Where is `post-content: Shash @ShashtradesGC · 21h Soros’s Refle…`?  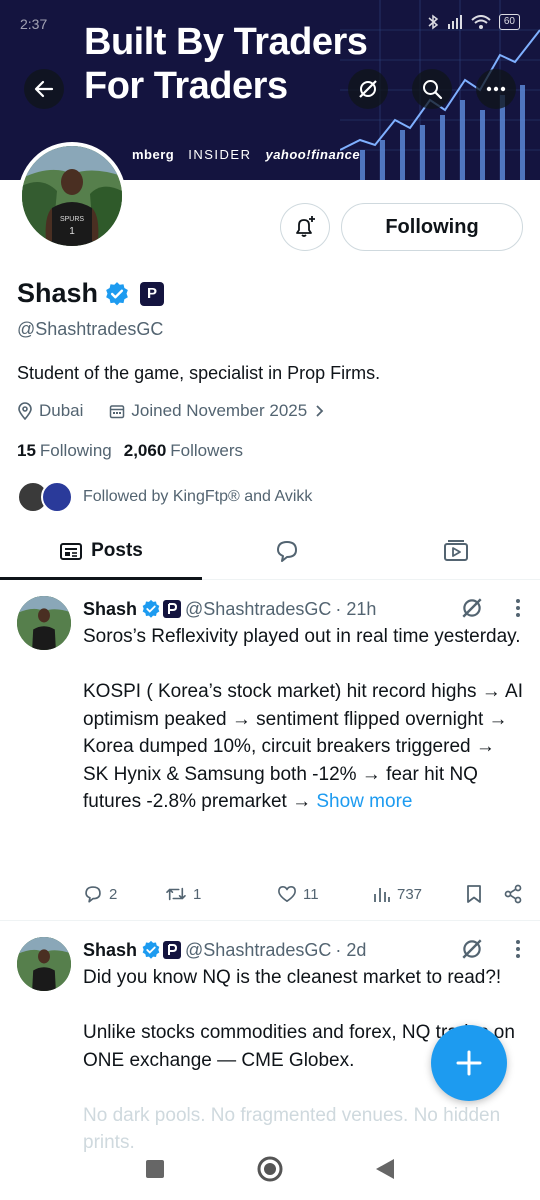
post-content: Shash @ShashtradesGC · 21h Soros’s Refle… is located at coordinates (303, 706).